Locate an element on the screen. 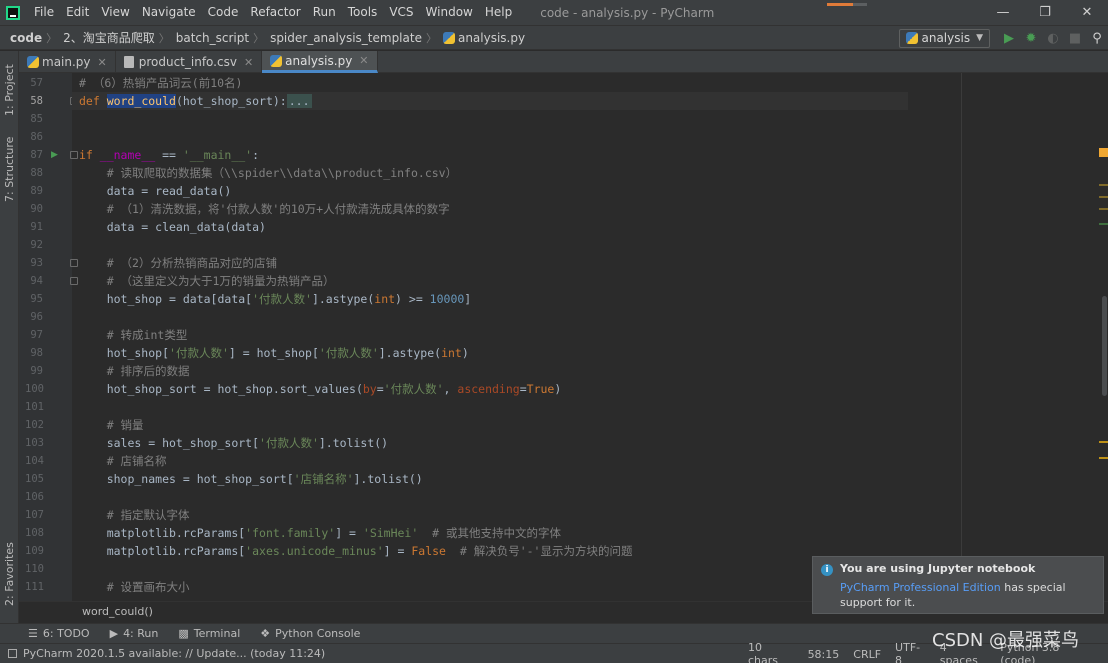  gutter-line: 100 is located at coordinates (45, 389).